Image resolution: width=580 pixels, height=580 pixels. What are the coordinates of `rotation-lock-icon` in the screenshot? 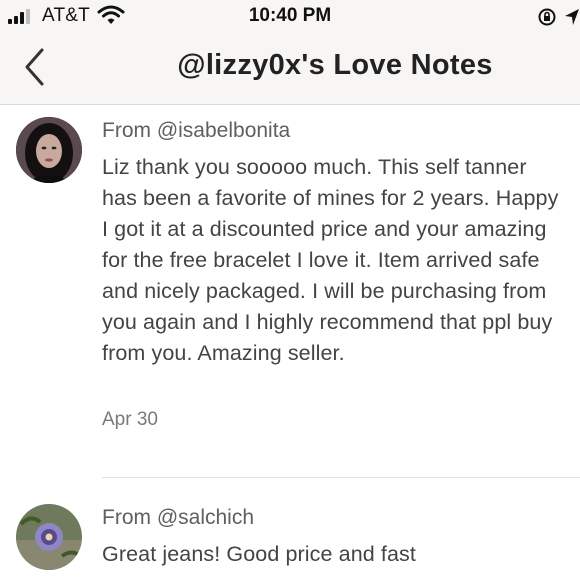 It's located at (547, 17).